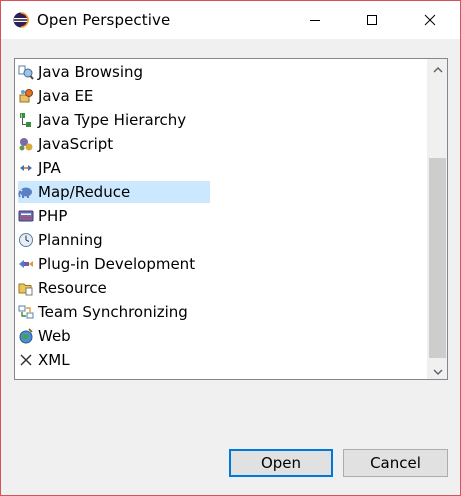 The image size is (461, 496). I want to click on maximize-icon, so click(372, 20).